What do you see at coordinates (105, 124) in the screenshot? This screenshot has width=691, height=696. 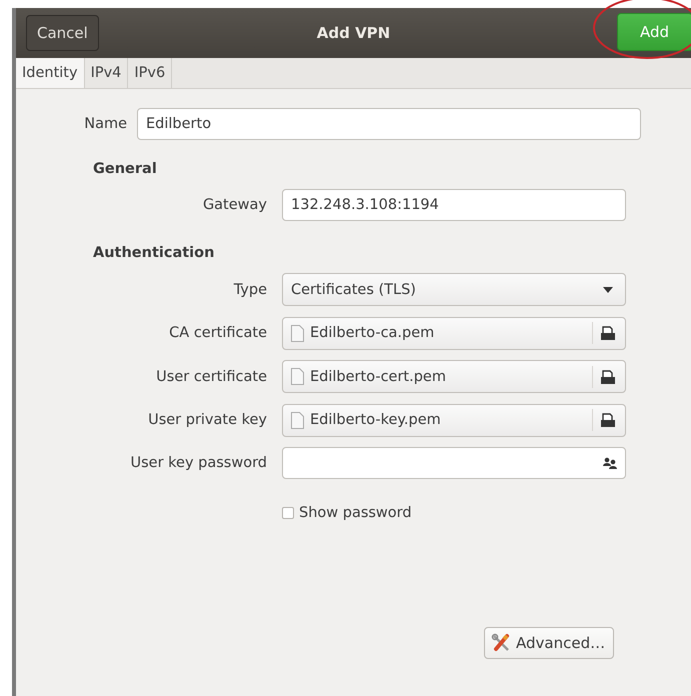 I see `field-label: Name` at bounding box center [105, 124].